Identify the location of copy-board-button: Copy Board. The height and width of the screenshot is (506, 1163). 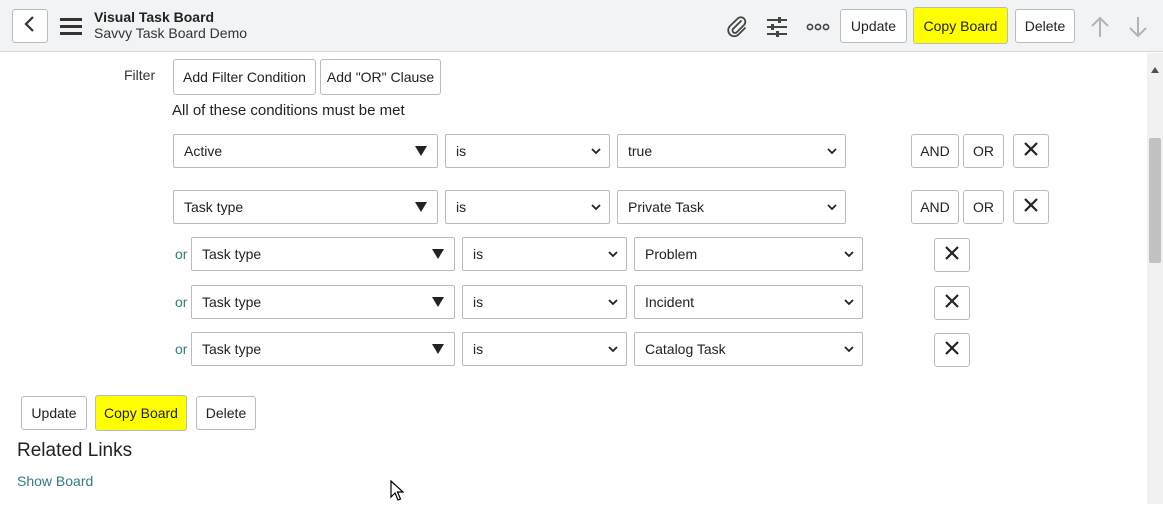
(960, 25).